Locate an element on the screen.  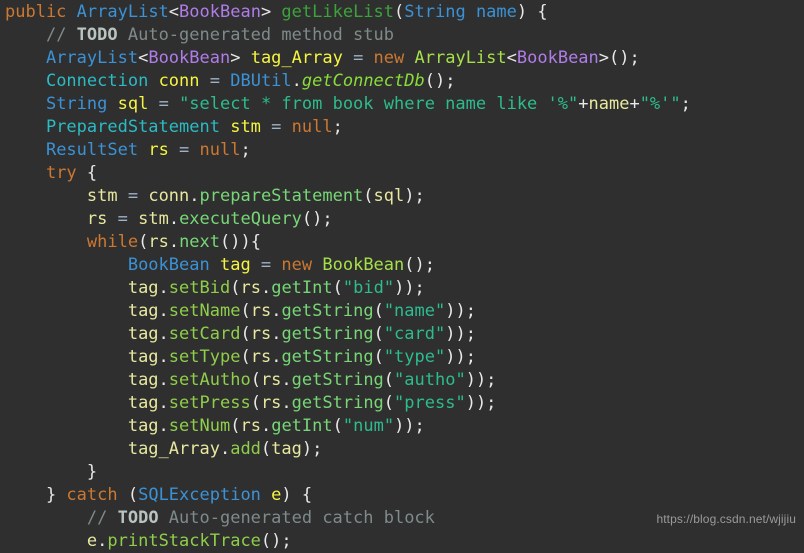
code-line: while(rs.next()){ is located at coordinates (402, 242).